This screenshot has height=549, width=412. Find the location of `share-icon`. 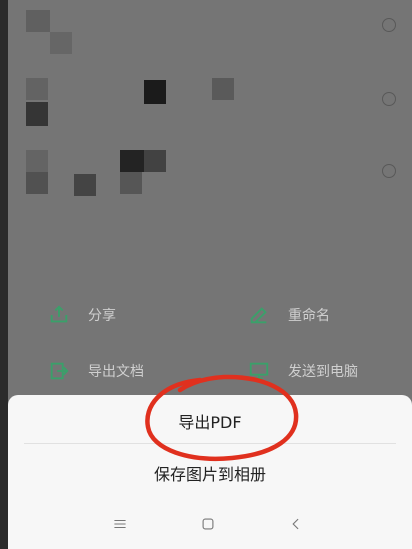

share-icon is located at coordinates (59, 314).